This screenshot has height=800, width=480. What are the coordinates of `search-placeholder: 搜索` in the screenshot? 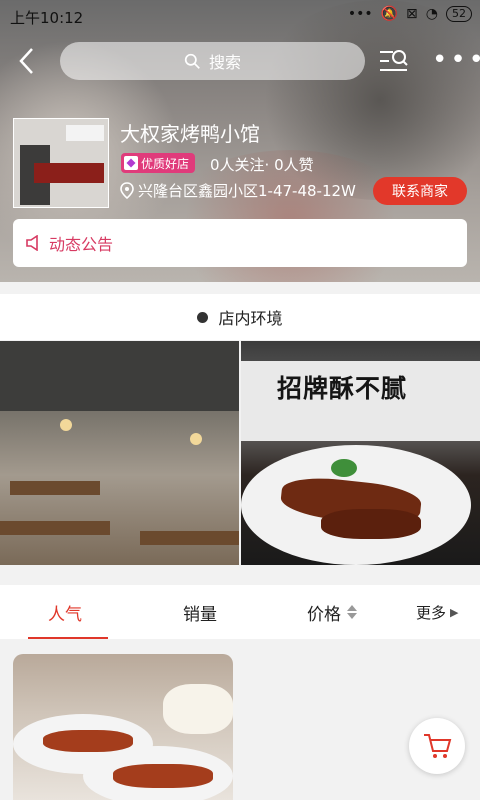 It's located at (224, 62).